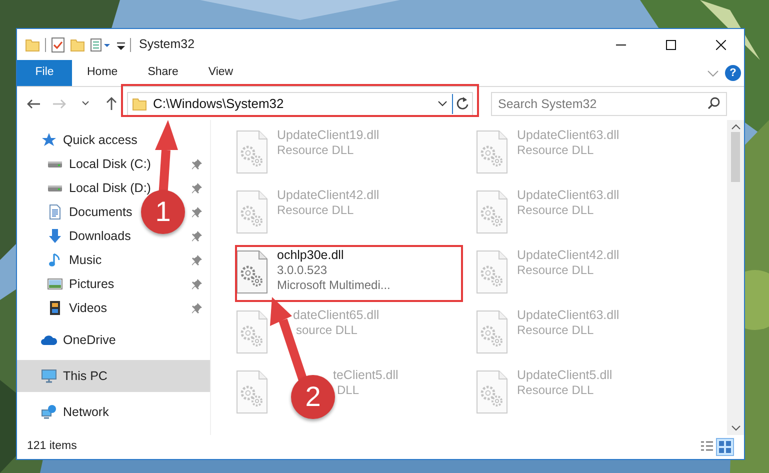 The width and height of the screenshot is (769, 473). What do you see at coordinates (110, 164) in the screenshot?
I see `sidebar-item: Local Disk (C:)` at bounding box center [110, 164].